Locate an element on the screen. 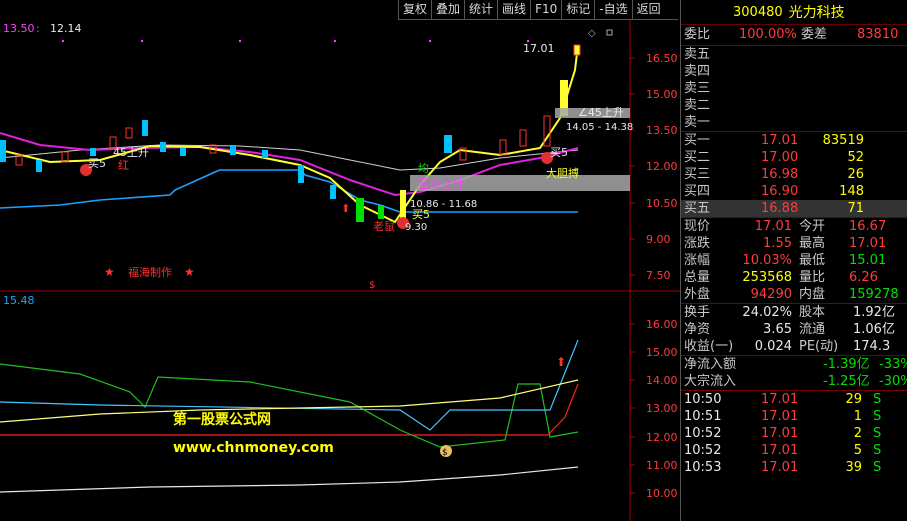 The width and height of the screenshot is (907, 521). stat2-label-1: 换手 is located at coordinates (697, 312).